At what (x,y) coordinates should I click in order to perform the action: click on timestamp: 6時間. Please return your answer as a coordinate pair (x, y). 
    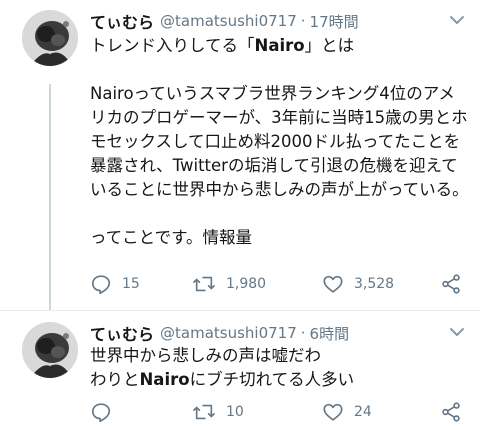
    Looking at the image, I should click on (330, 333).